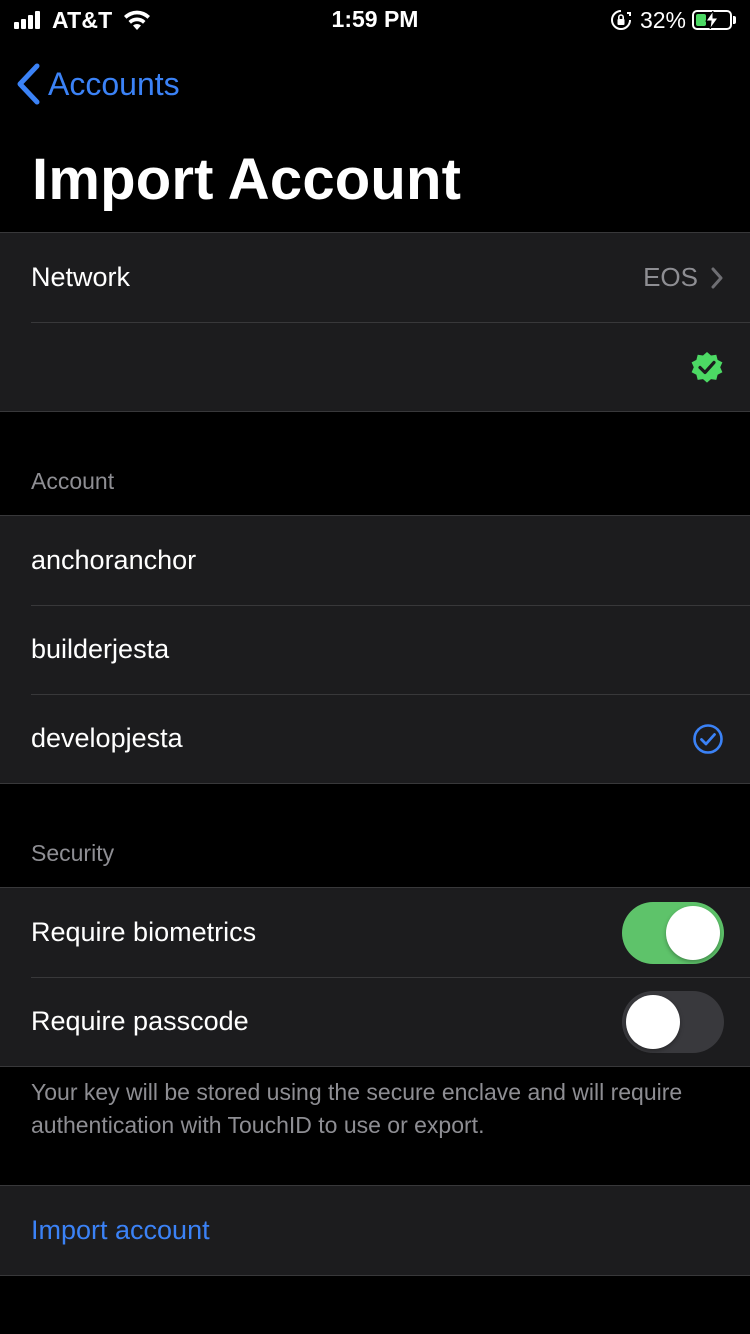  What do you see at coordinates (375, 20) in the screenshot?
I see `status-bar: AT&T 1:59 PM 32%` at bounding box center [375, 20].